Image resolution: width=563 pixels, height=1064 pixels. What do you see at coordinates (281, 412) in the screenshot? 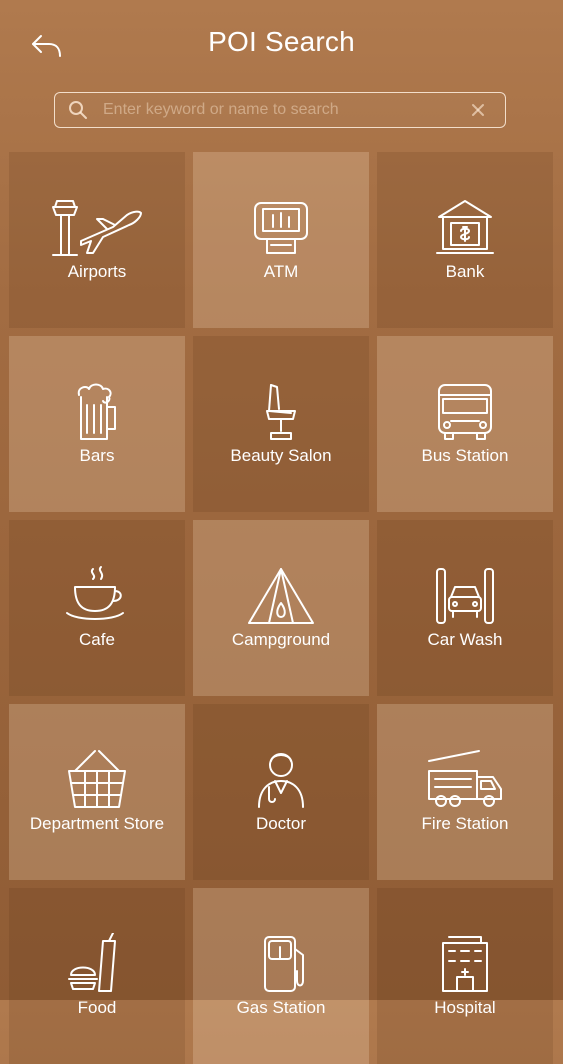
I see `salon-chair-icon` at bounding box center [281, 412].